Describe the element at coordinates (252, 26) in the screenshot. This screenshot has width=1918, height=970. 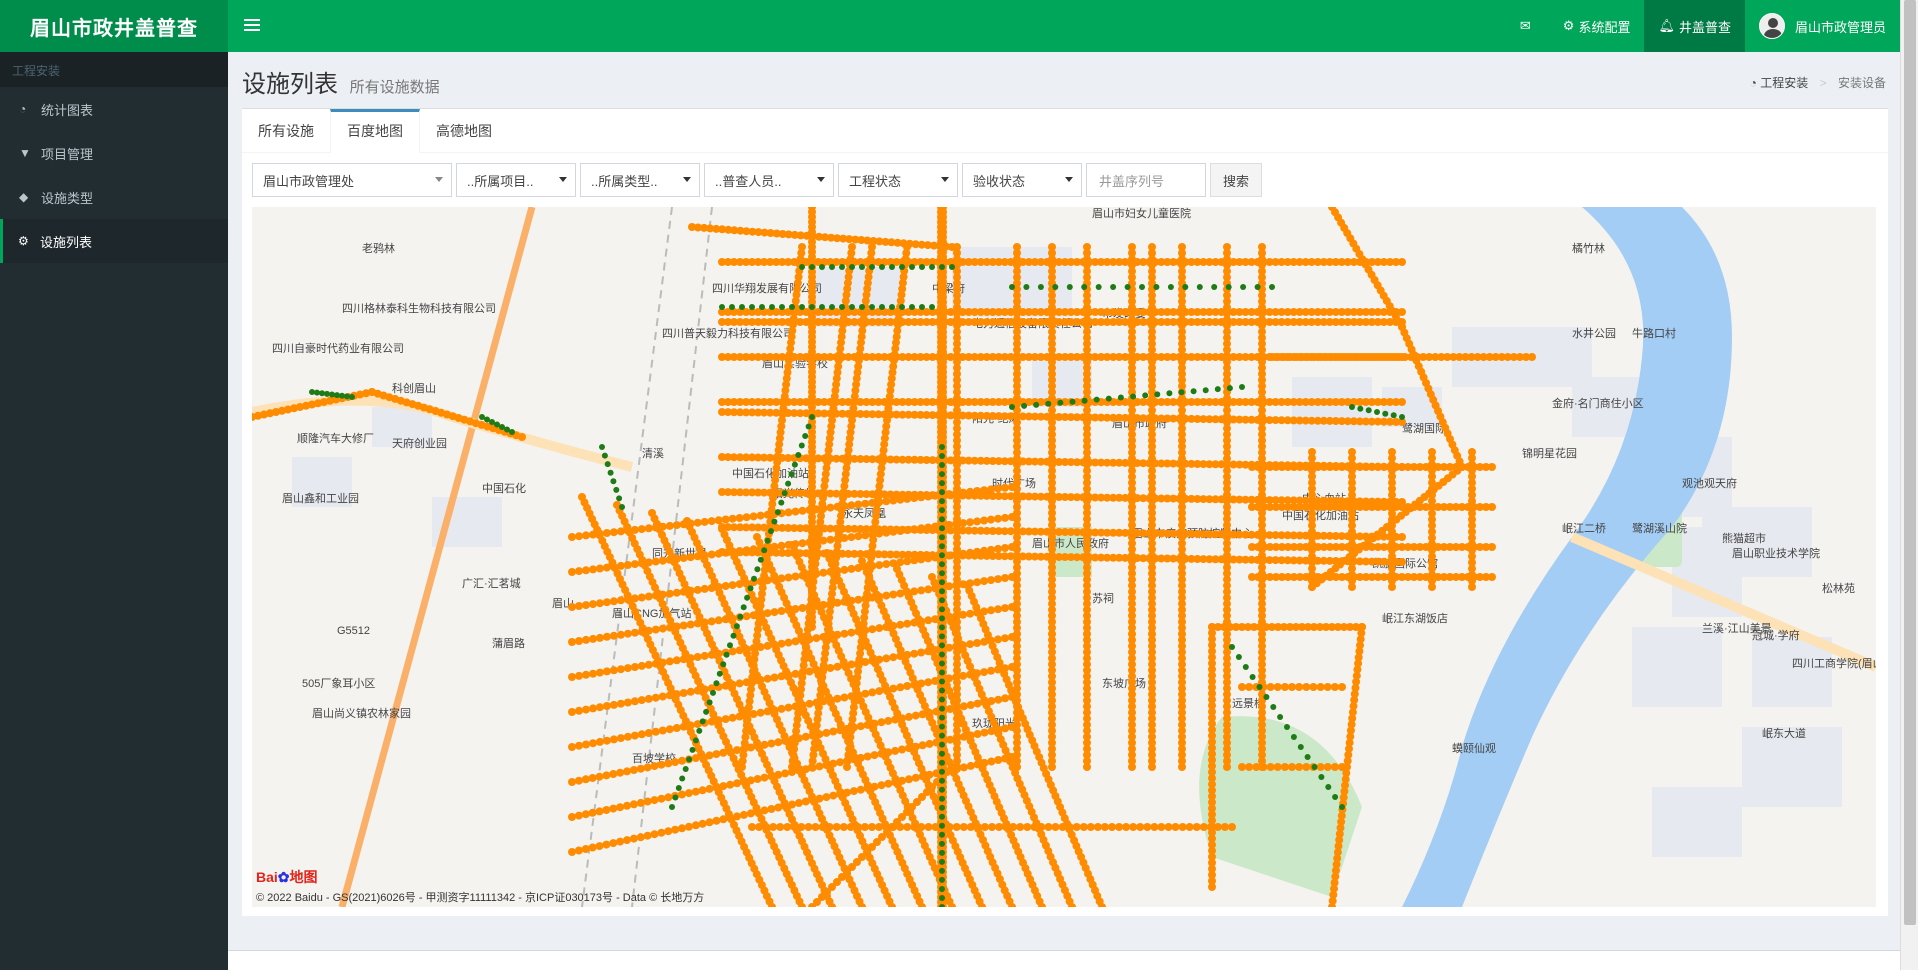
I see `sidebar-toggle-icon` at that location.